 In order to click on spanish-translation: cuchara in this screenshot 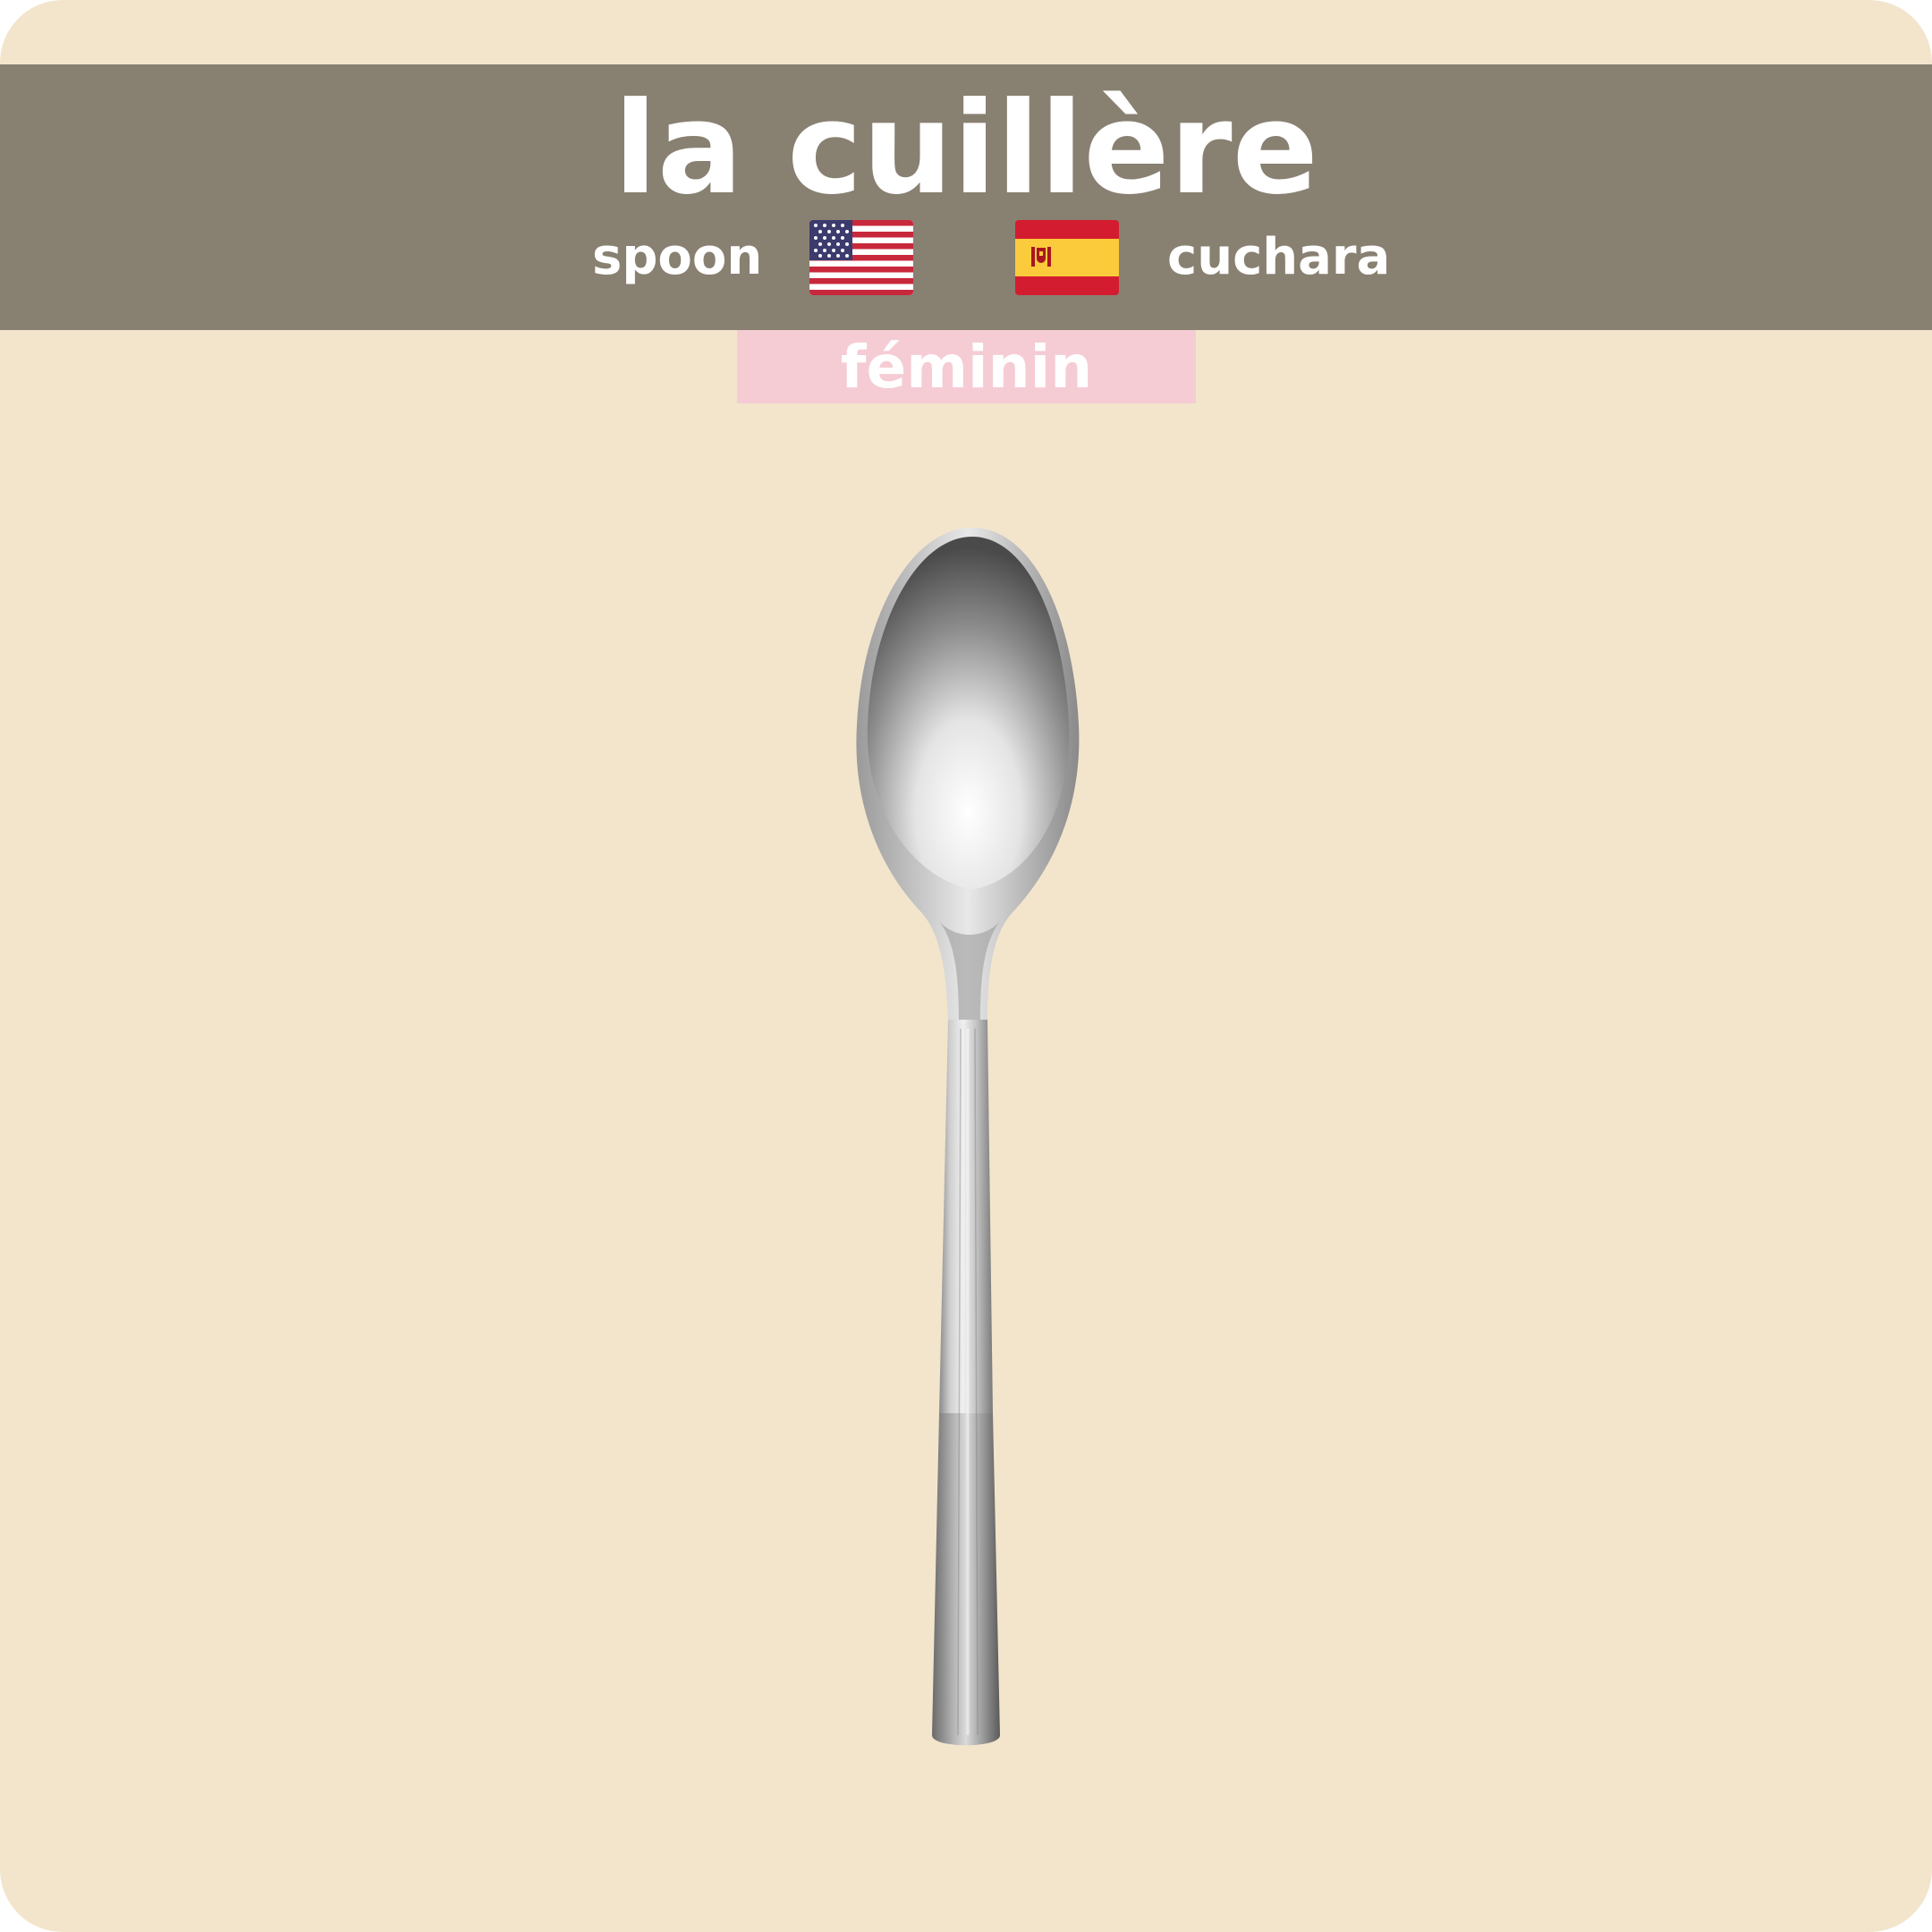, I will do `click(1279, 257)`.